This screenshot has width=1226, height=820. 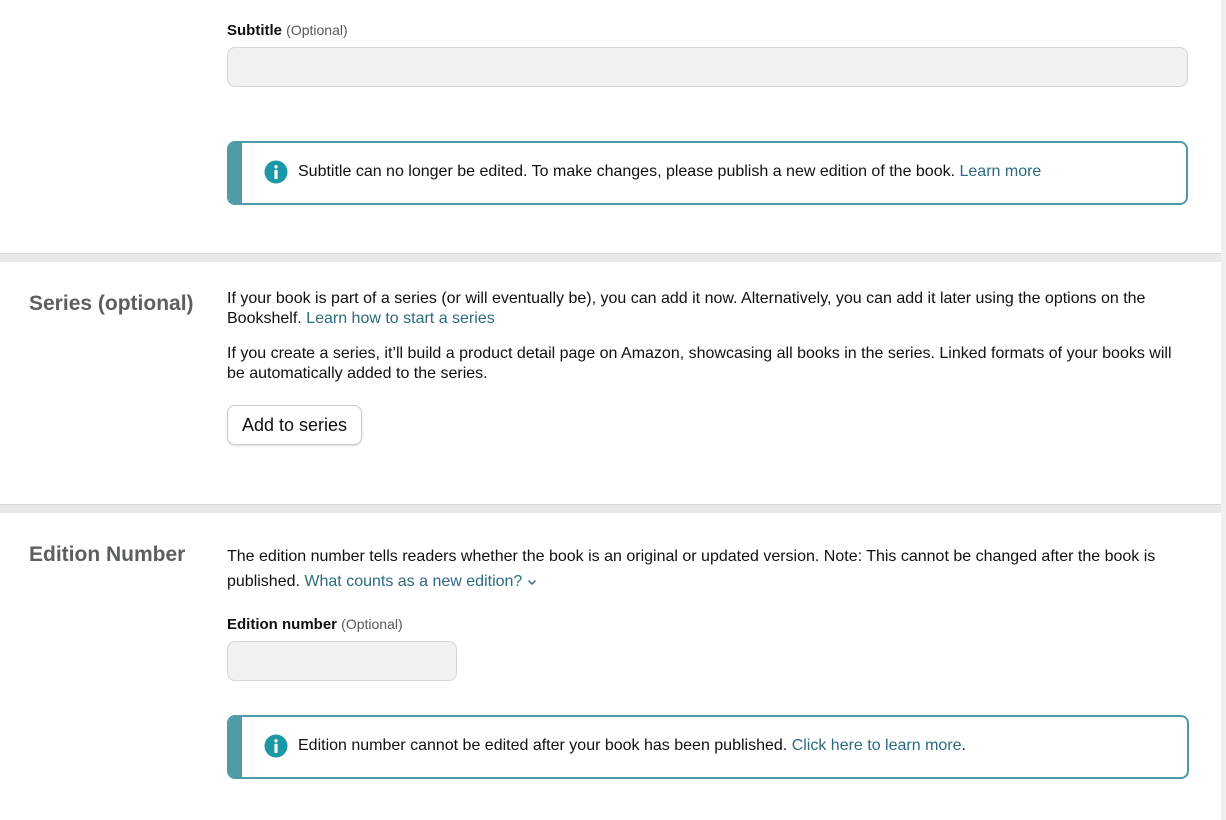 I want to click on series-section-title: Series (optional), so click(x=111, y=303).